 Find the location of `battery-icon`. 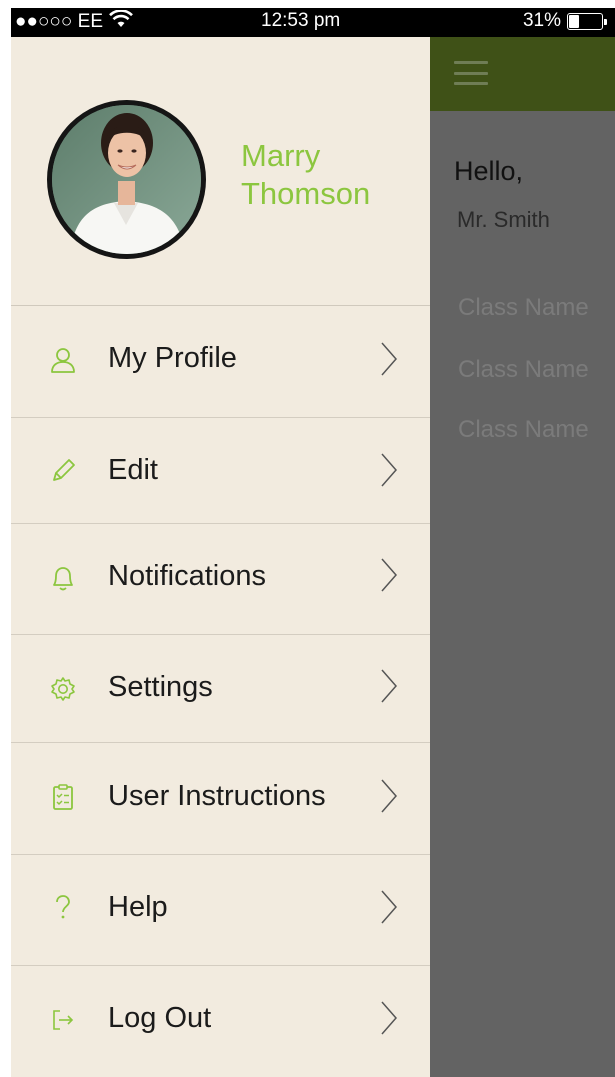

battery-icon is located at coordinates (587, 21).